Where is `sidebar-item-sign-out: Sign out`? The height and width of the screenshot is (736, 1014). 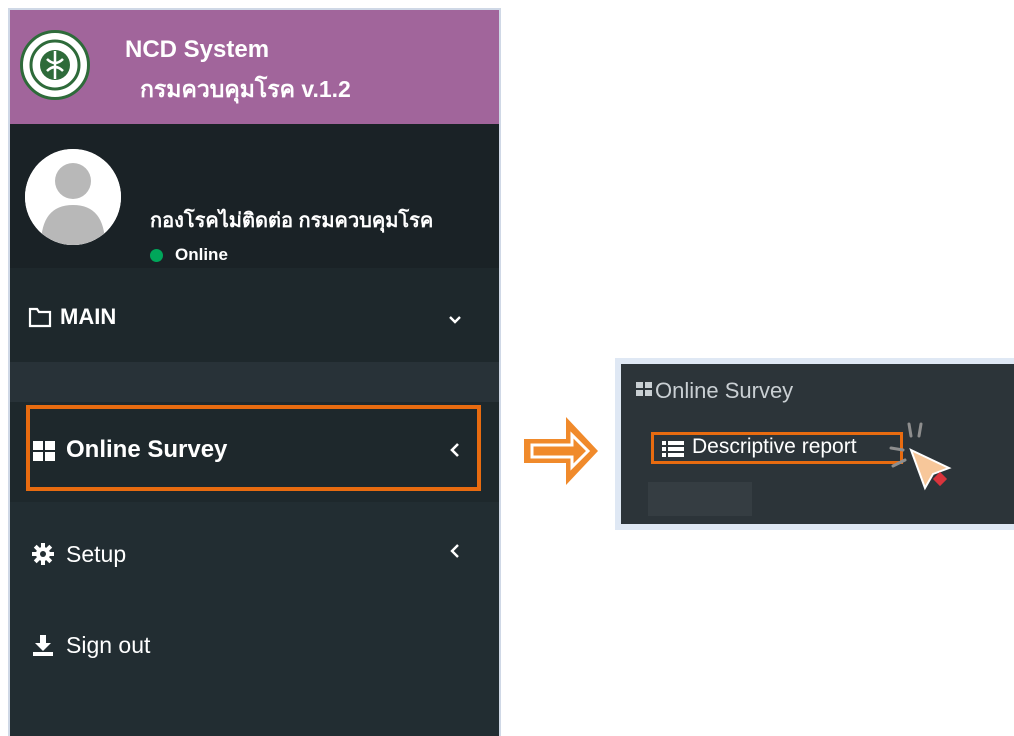 sidebar-item-sign-out: Sign out is located at coordinates (254, 648).